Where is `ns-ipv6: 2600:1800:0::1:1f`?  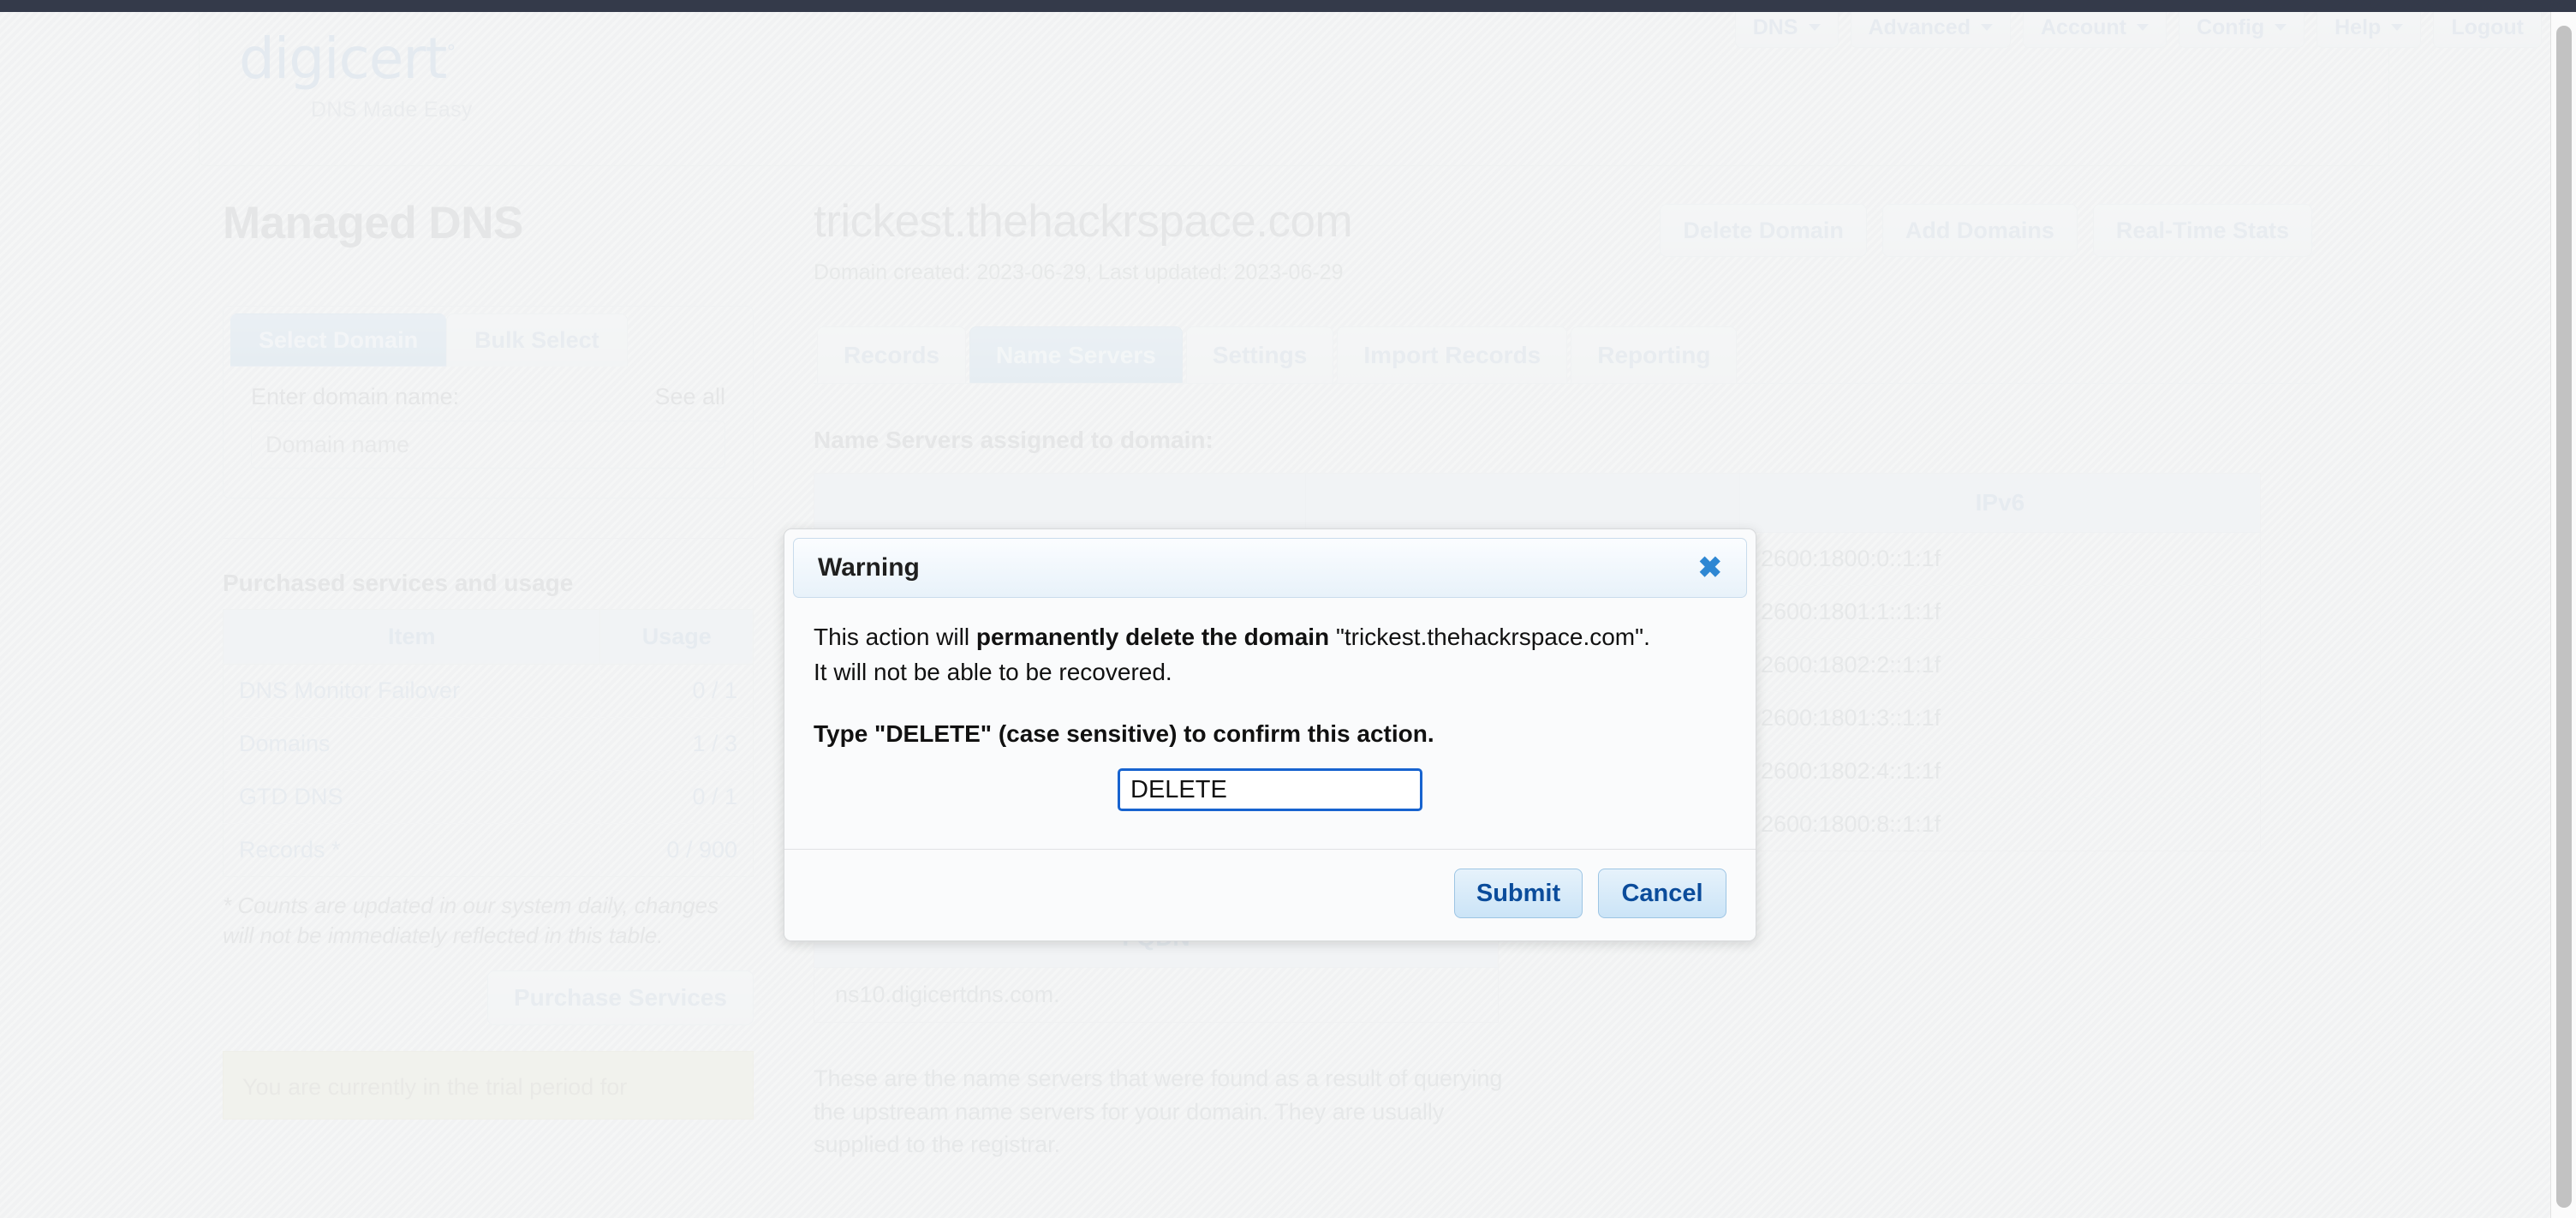 ns-ipv6: 2600:1800:0::1:1f is located at coordinates (2000, 559).